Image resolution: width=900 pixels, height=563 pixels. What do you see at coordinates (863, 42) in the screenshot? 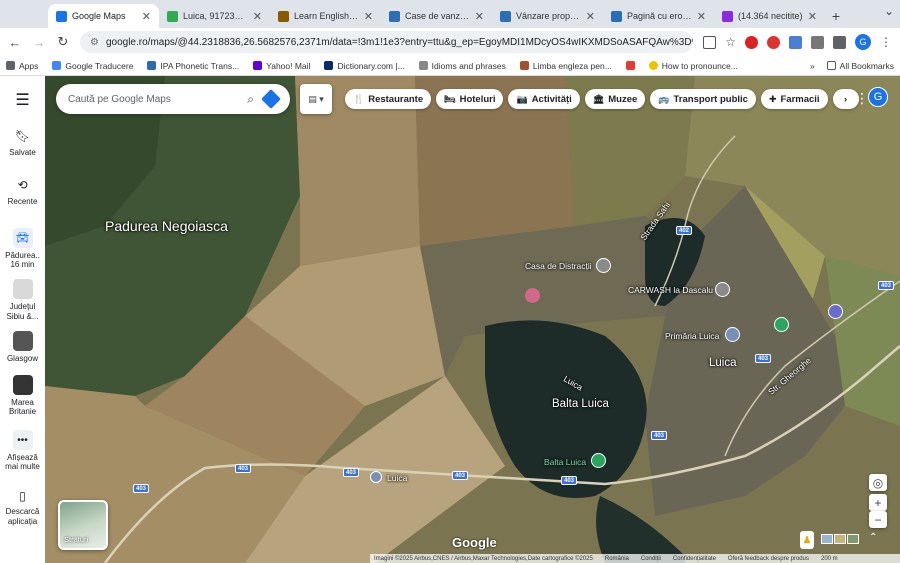
I see `profile-avatar: G` at bounding box center [863, 42].